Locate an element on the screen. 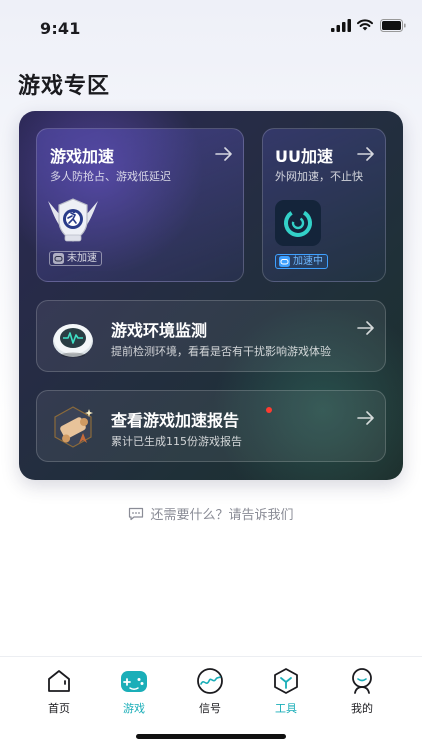  page-title: 游戏专区 is located at coordinates (64, 86).